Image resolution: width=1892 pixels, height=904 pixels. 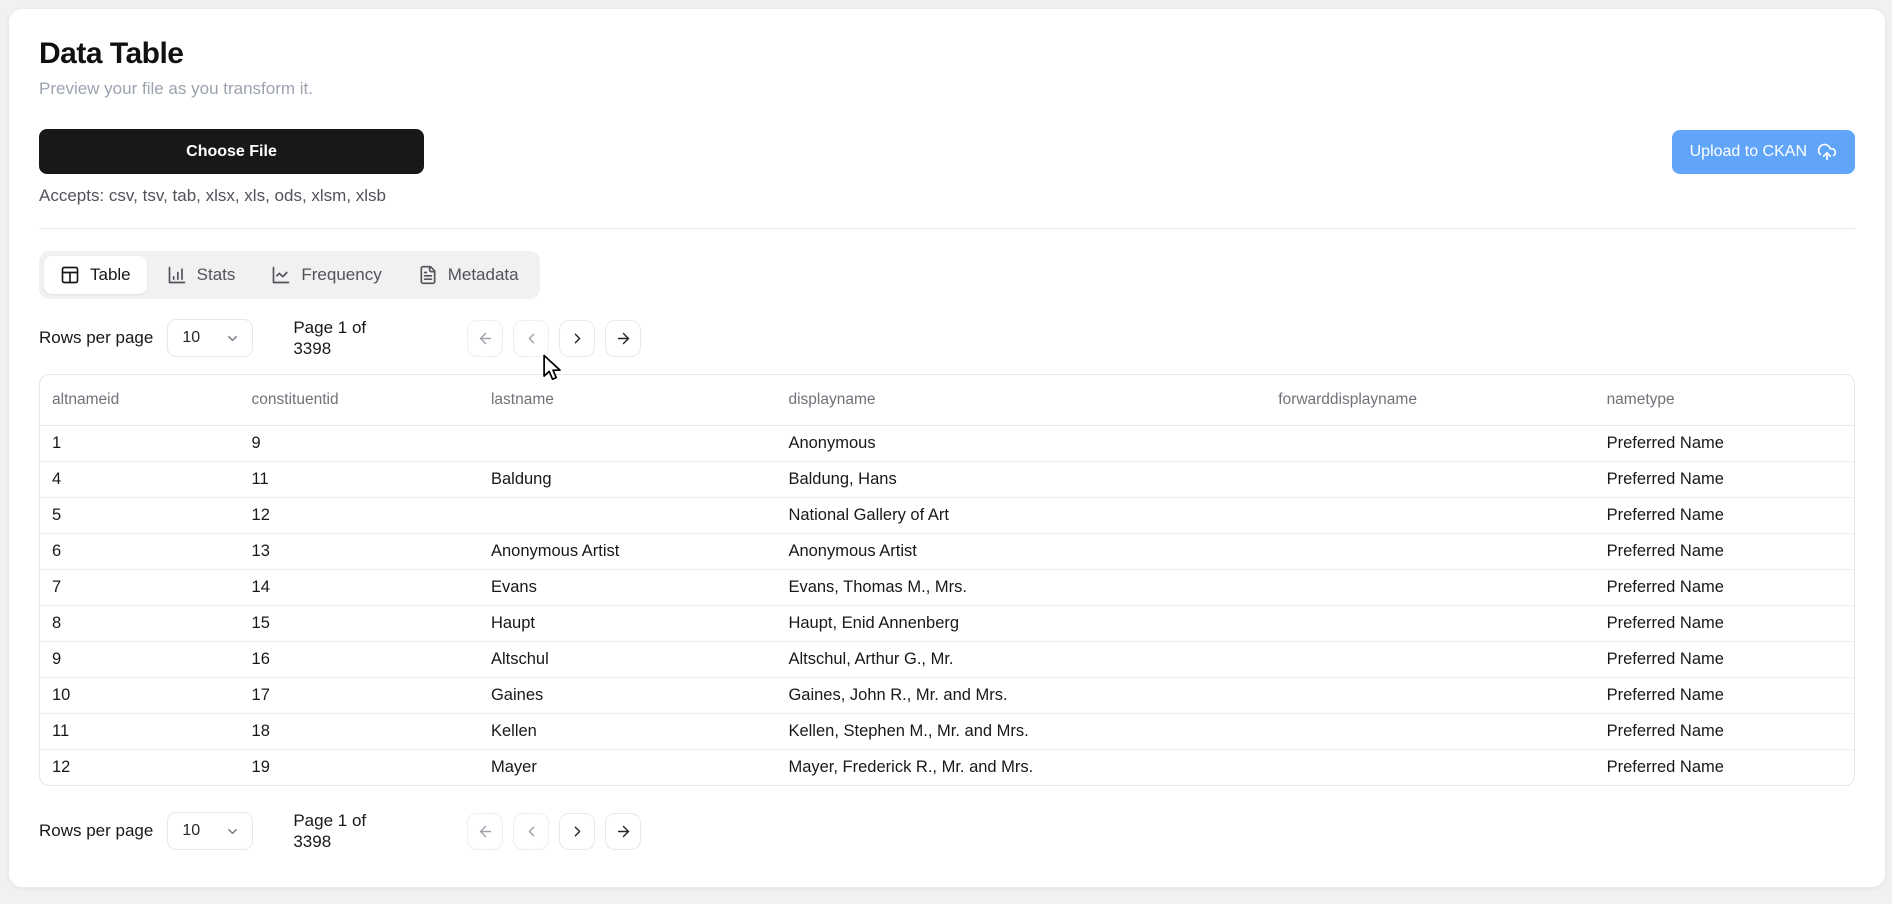 I want to click on table-cell: Gaines, so click(x=627, y=695).